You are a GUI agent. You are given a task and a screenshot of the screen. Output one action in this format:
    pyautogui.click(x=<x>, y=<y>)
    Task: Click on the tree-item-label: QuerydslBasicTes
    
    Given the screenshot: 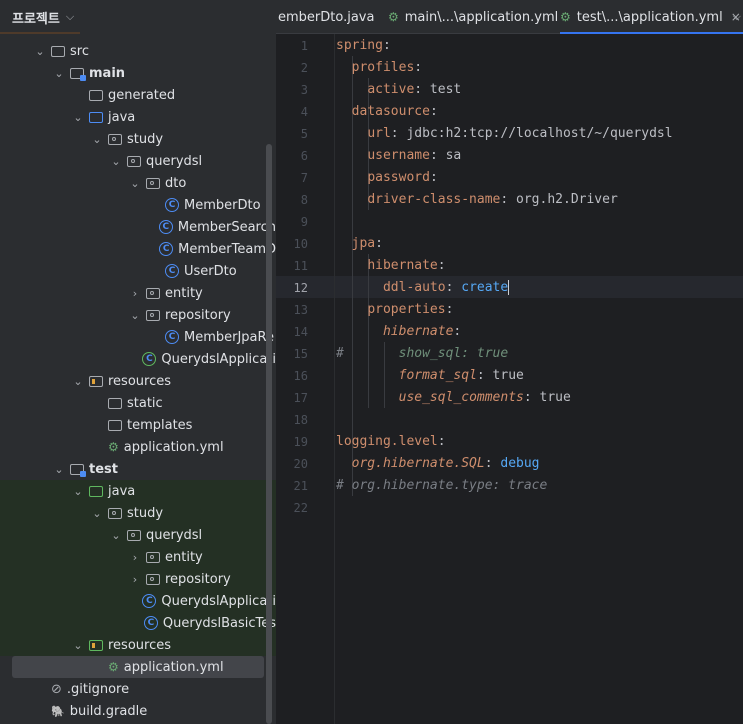 What is the action you would take?
    pyautogui.click(x=219, y=623)
    